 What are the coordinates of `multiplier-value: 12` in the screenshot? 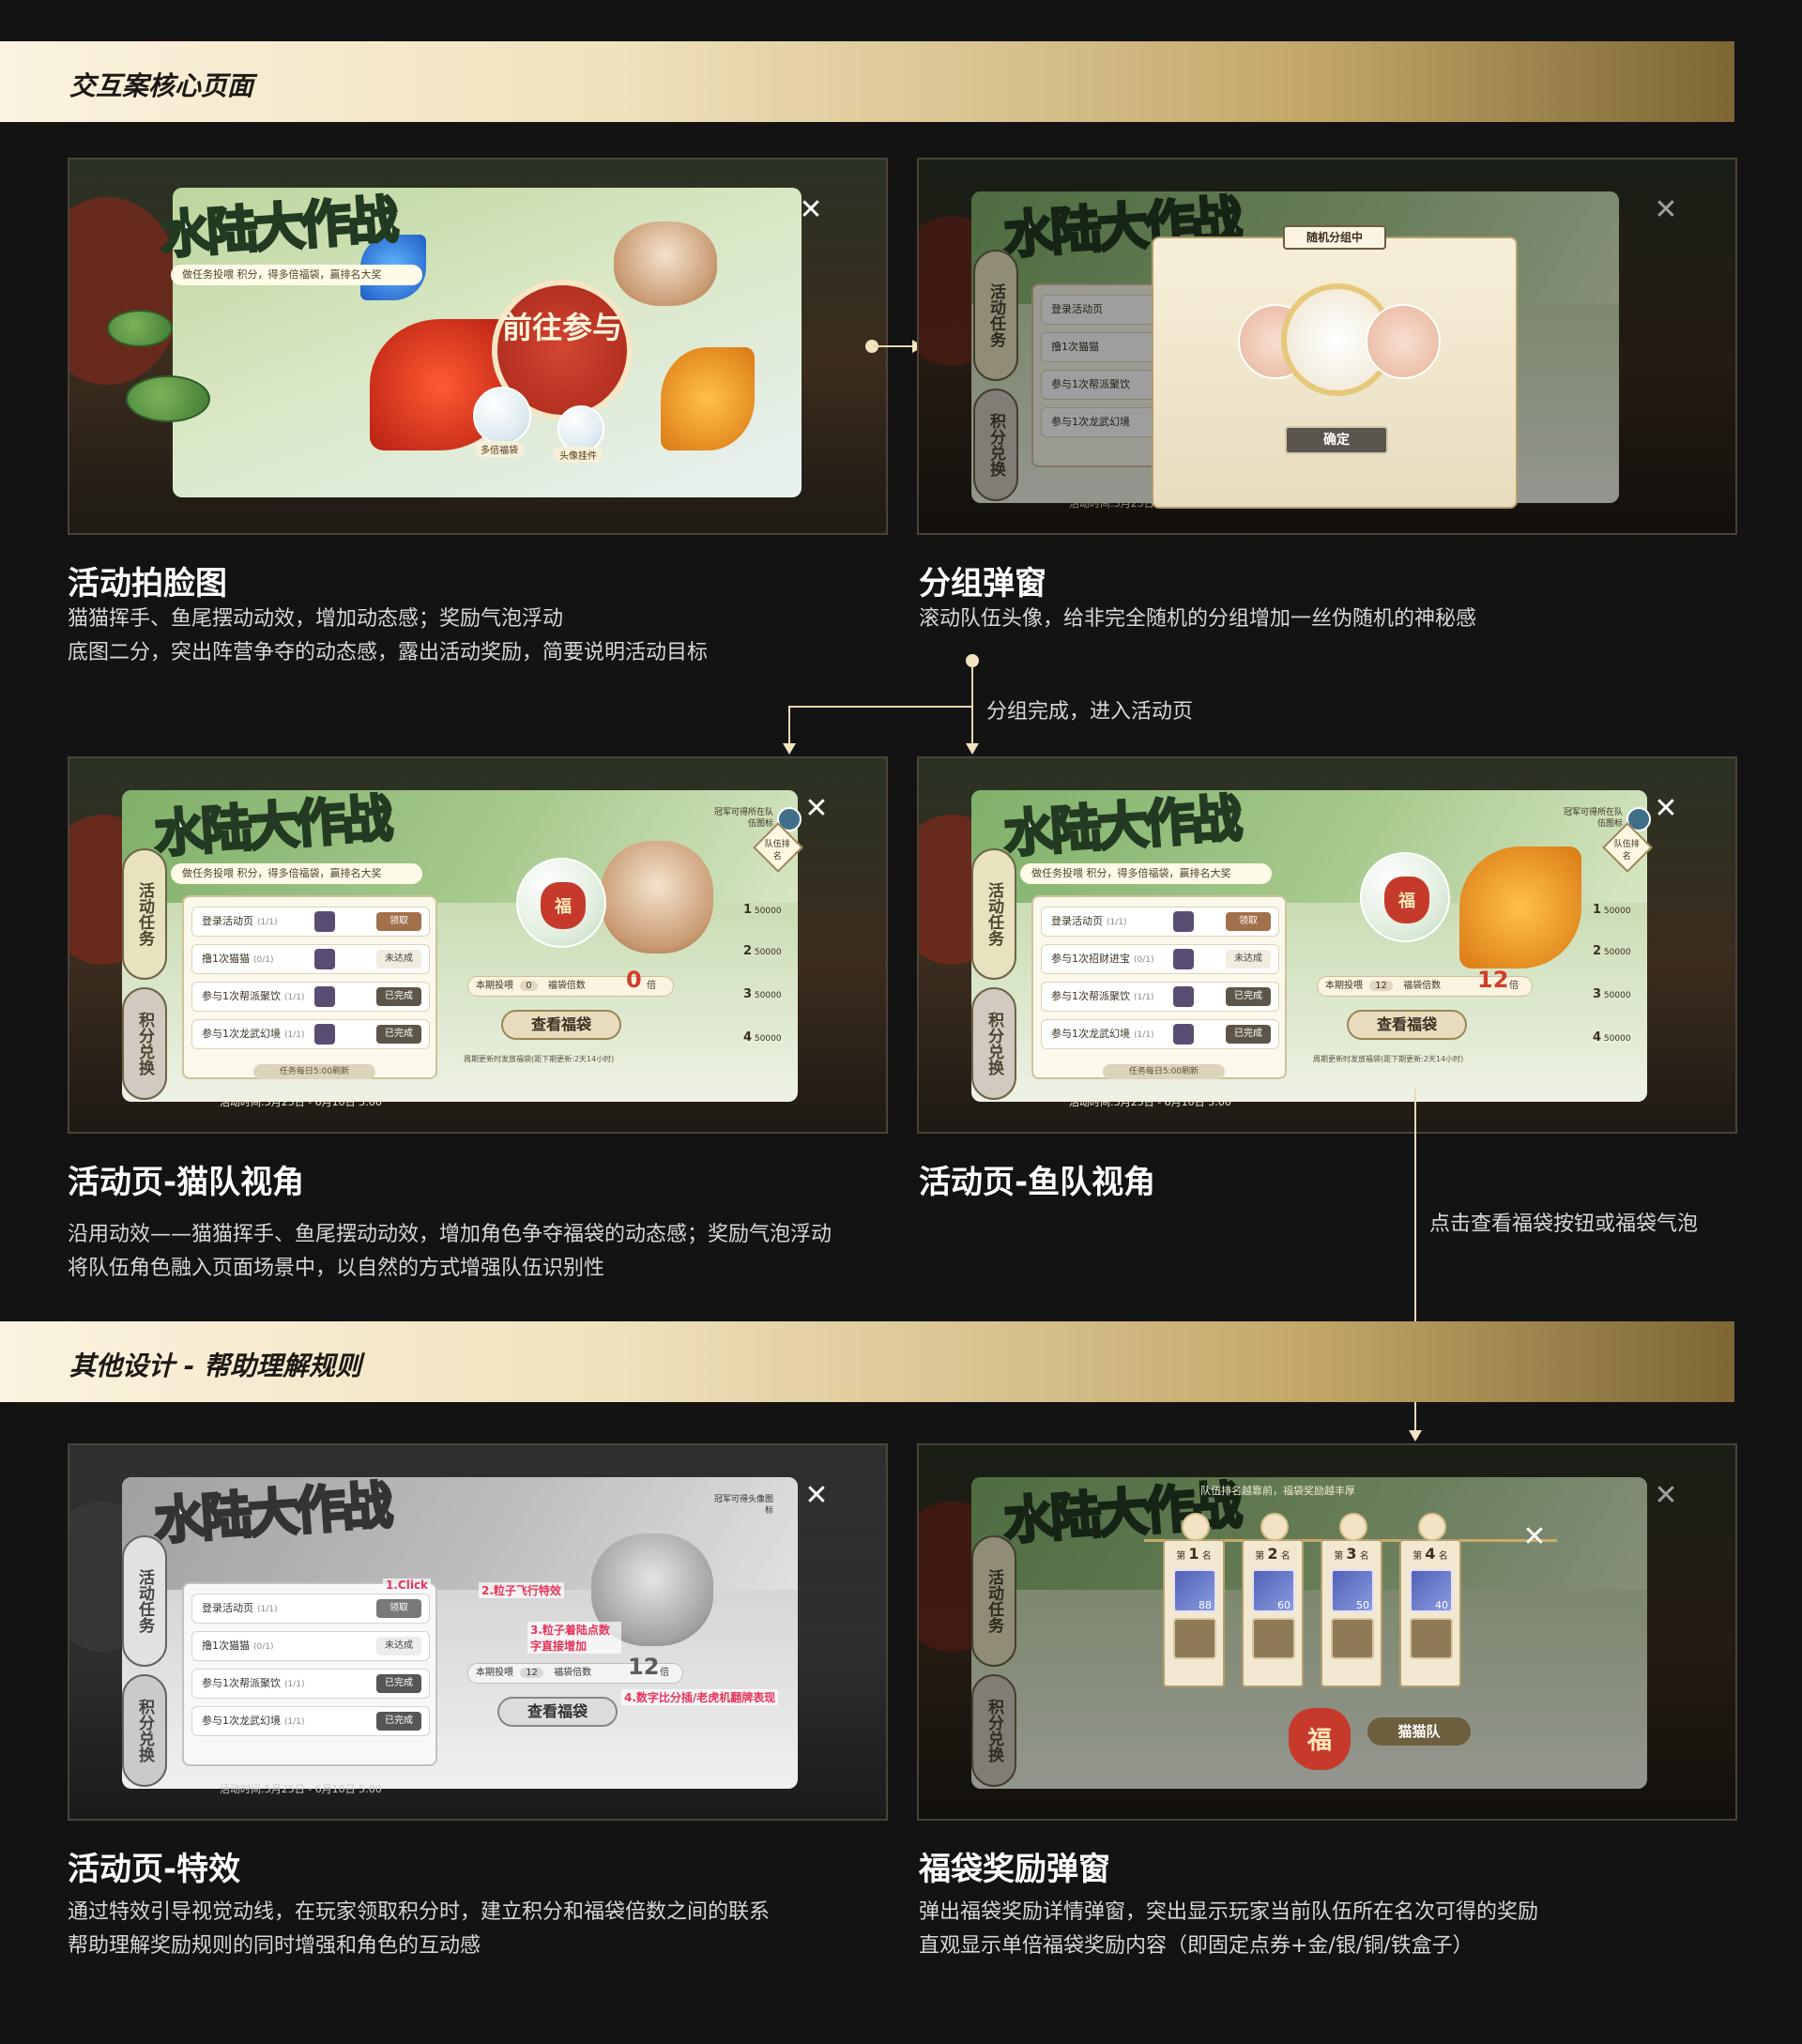 It's located at (1493, 980).